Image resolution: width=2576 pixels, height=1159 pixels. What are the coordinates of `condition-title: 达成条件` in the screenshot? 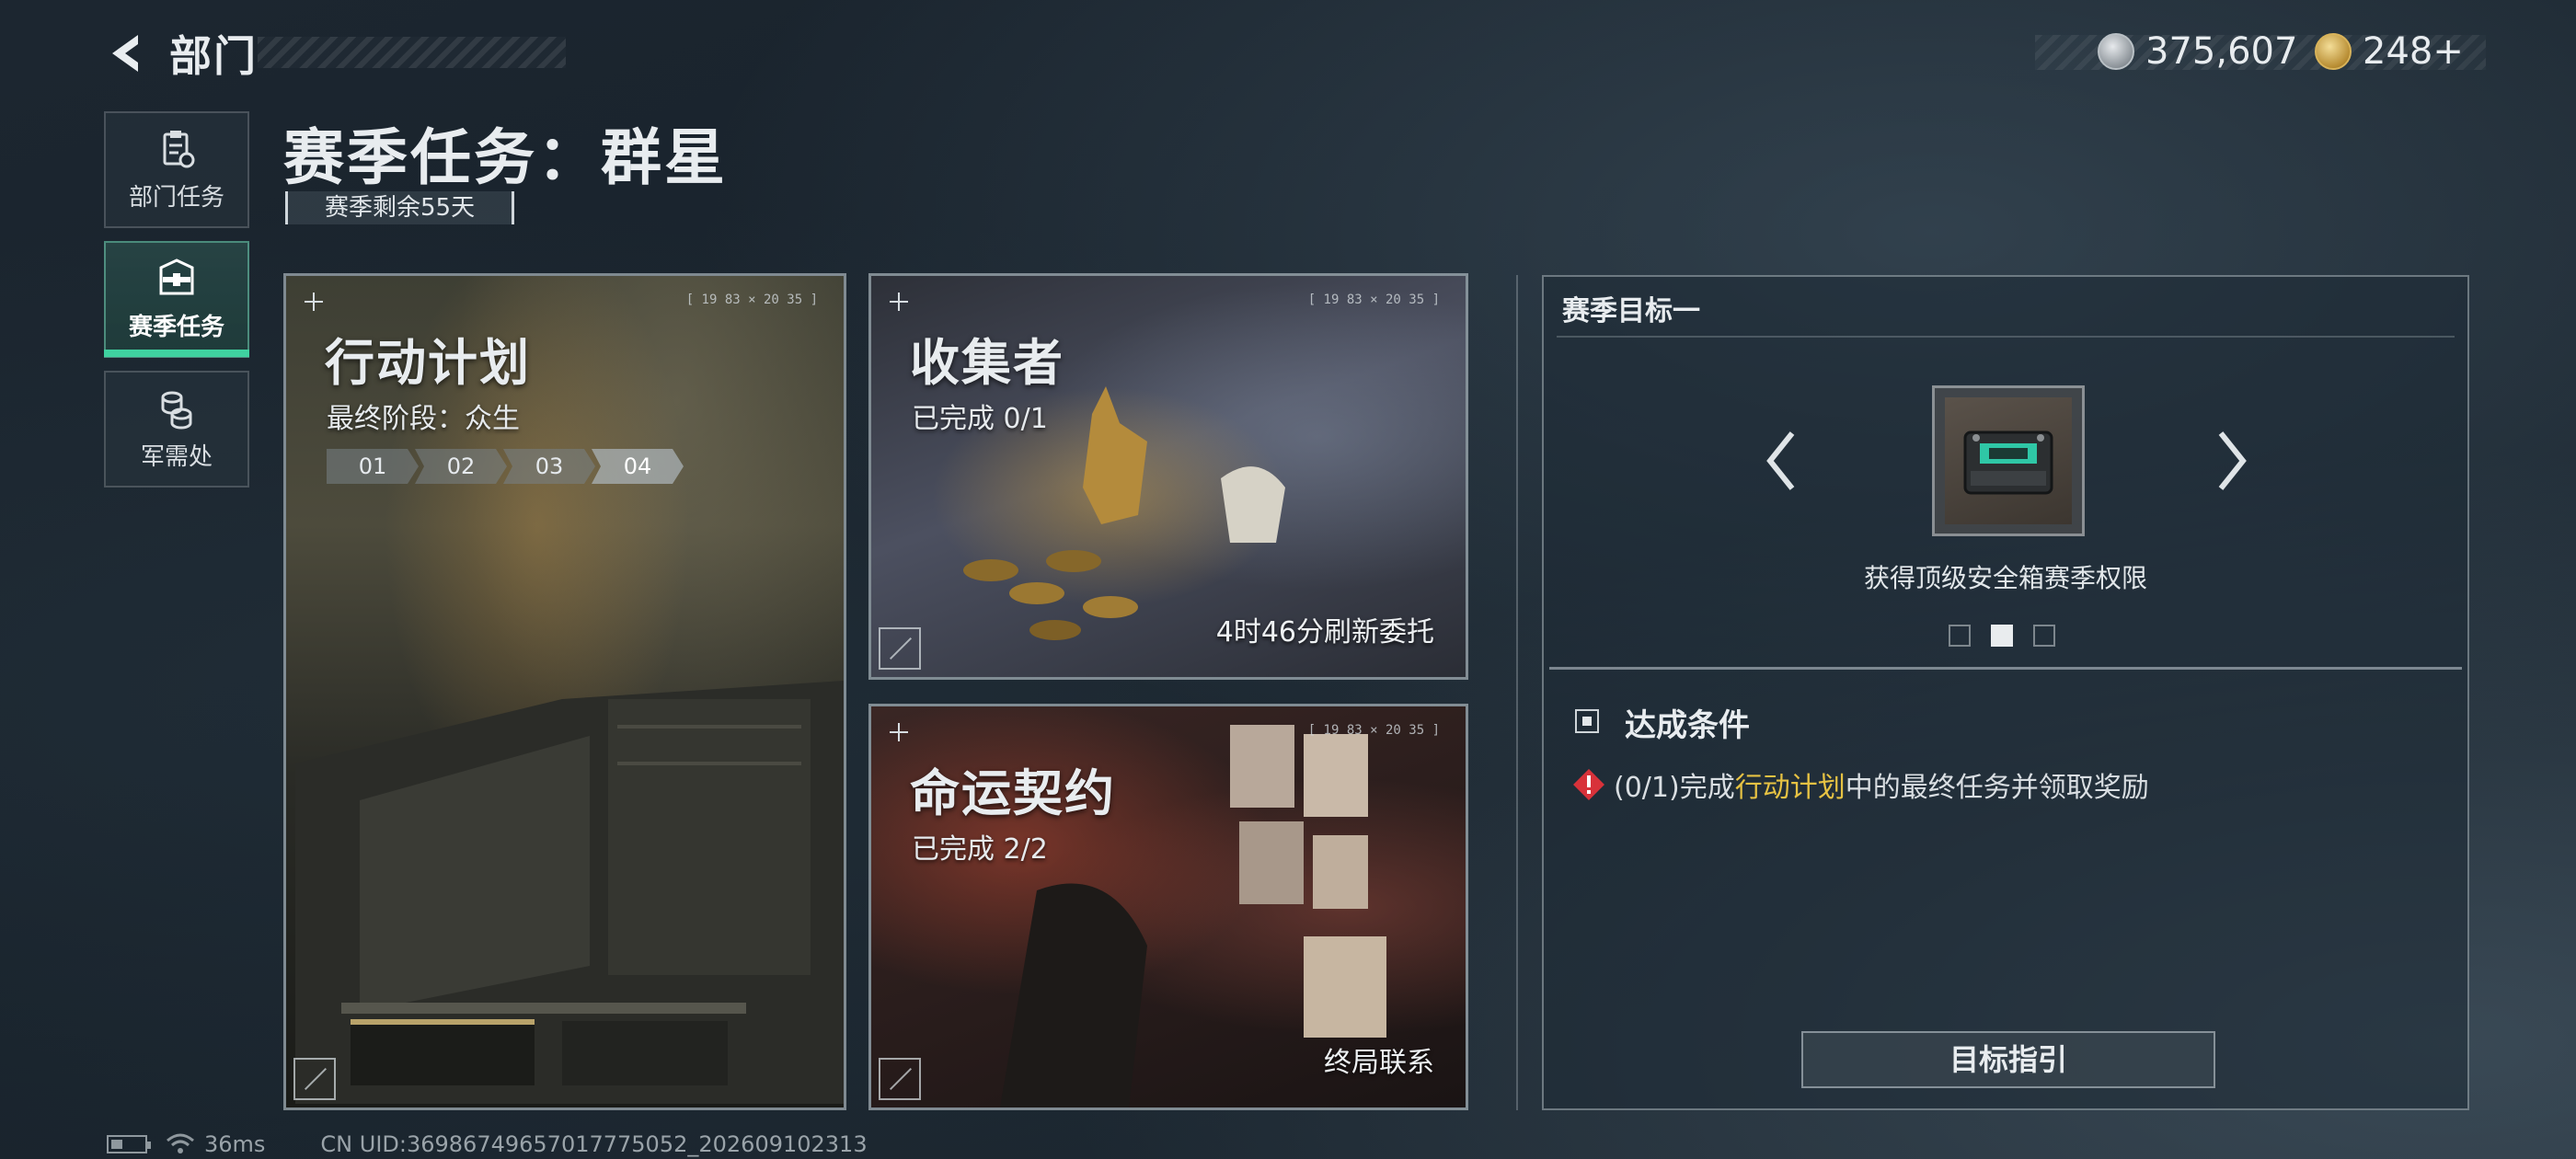 It's located at (1687, 725).